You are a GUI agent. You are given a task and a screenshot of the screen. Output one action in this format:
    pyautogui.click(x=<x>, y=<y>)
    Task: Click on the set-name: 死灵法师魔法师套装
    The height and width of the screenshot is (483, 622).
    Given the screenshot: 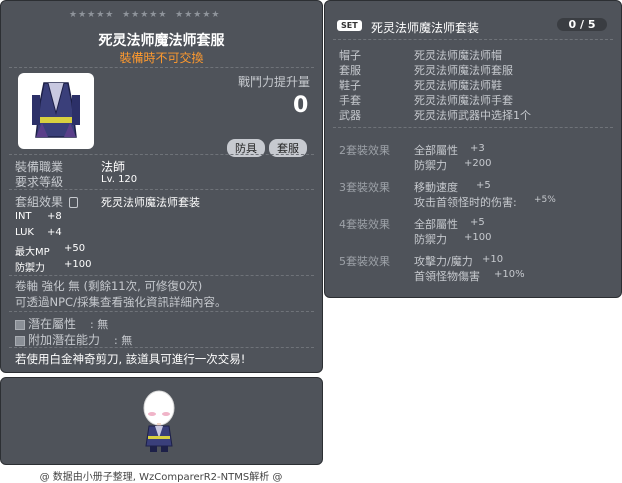 What is the action you would take?
    pyautogui.click(x=150, y=202)
    